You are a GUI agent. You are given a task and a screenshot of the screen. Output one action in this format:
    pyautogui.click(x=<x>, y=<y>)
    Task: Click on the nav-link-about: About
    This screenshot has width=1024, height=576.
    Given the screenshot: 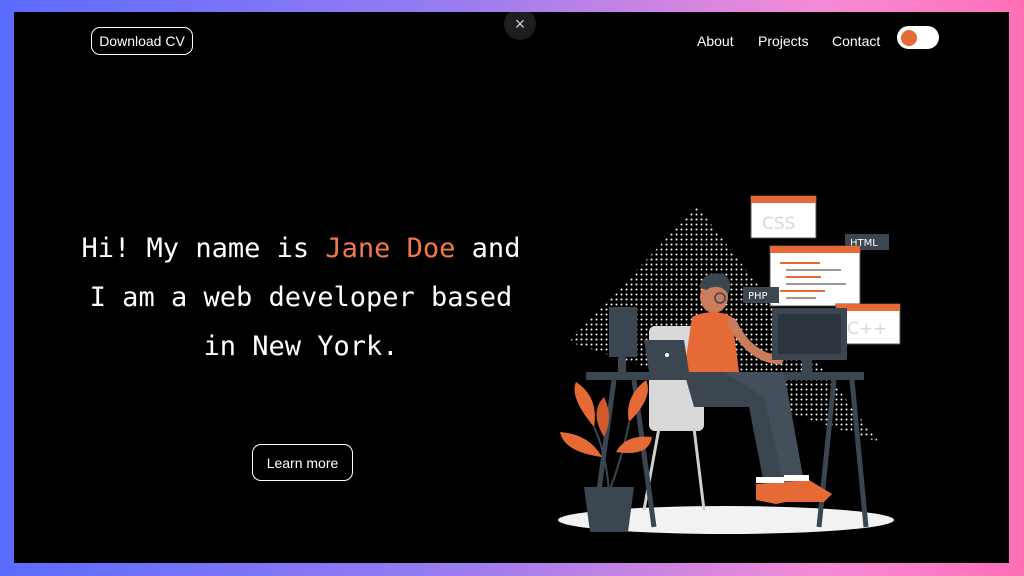 What is the action you would take?
    pyautogui.click(x=715, y=41)
    